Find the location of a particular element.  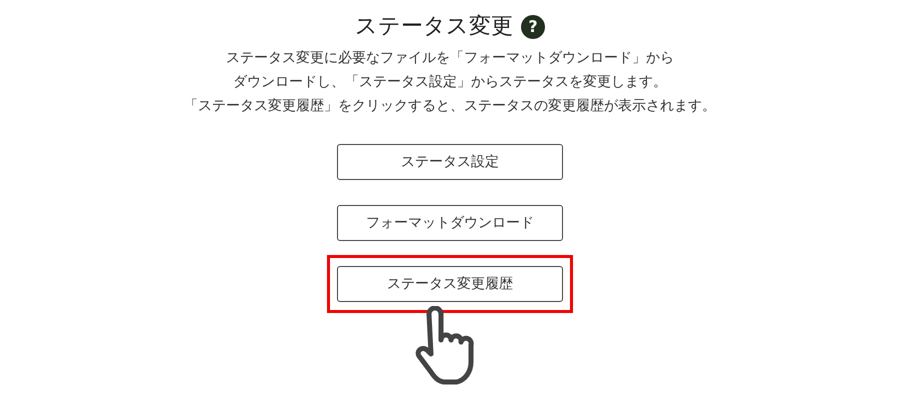

action-button: ステータス設定 is located at coordinates (450, 162).